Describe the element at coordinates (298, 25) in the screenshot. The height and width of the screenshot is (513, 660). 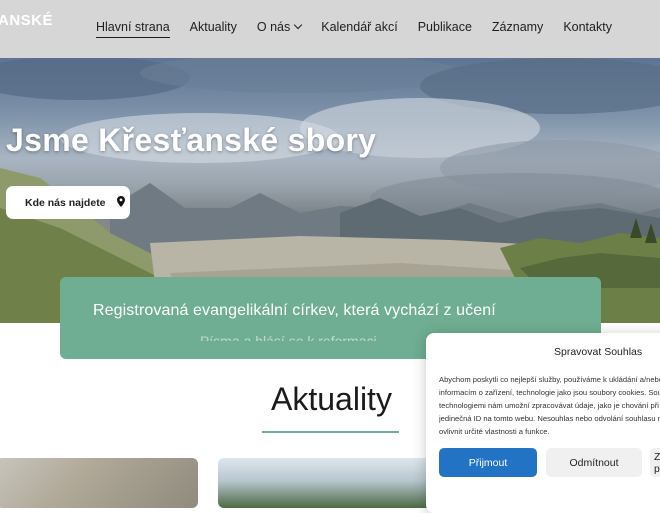
I see `chevron-down-icon` at that location.